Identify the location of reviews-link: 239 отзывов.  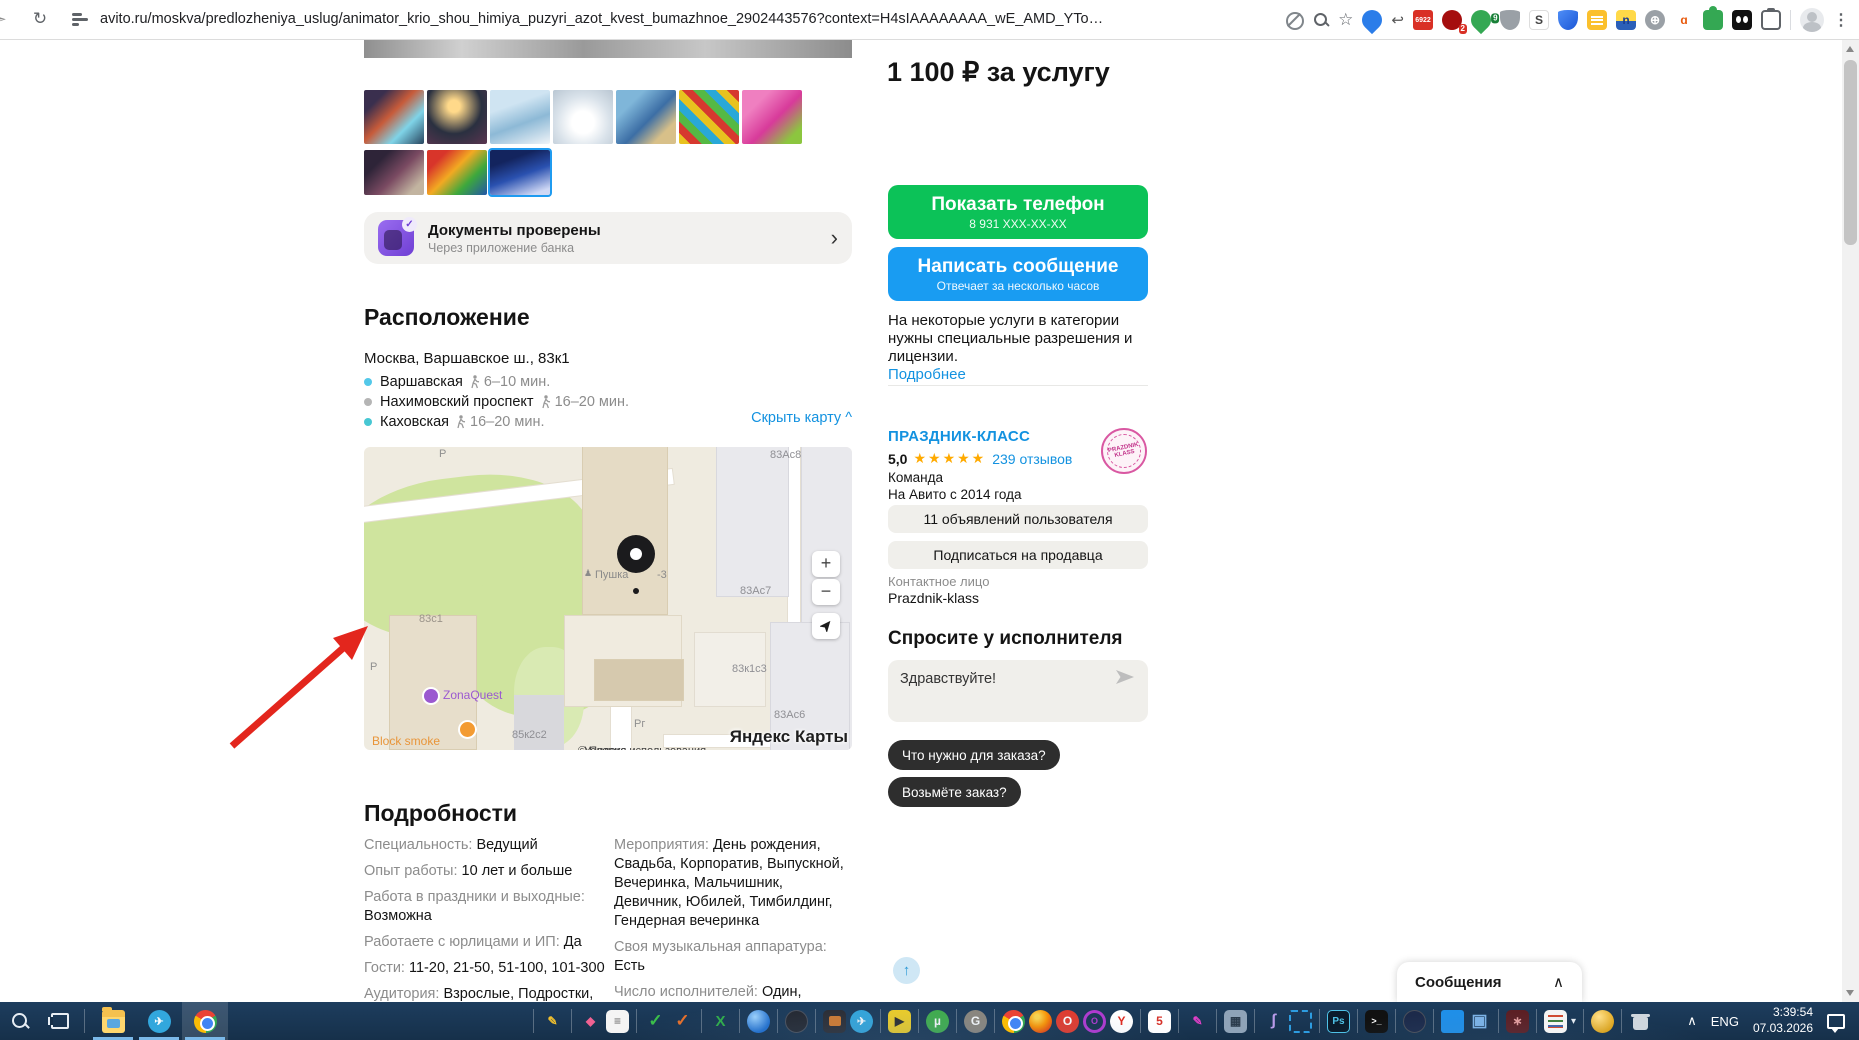
(1032, 459).